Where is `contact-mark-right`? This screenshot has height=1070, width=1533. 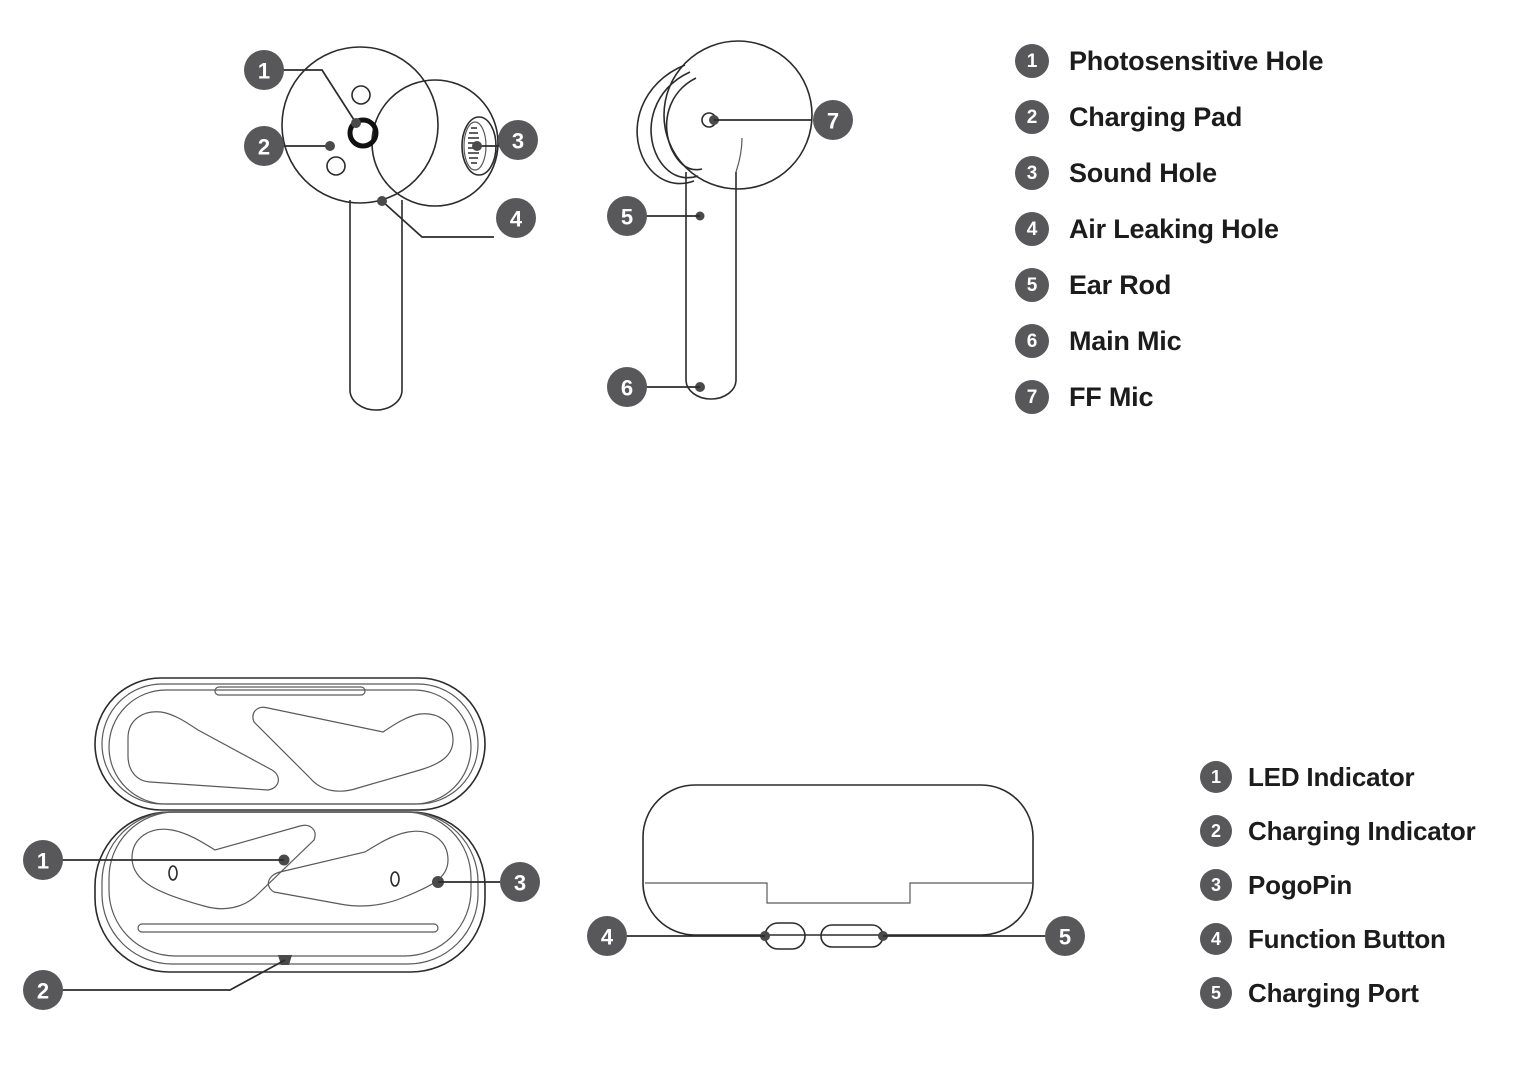 contact-mark-right is located at coordinates (395, 879).